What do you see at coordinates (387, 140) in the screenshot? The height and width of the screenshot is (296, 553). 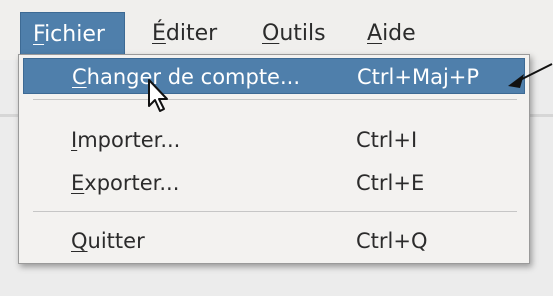 I see `menu-item-shortcut: Ctrl+I` at bounding box center [387, 140].